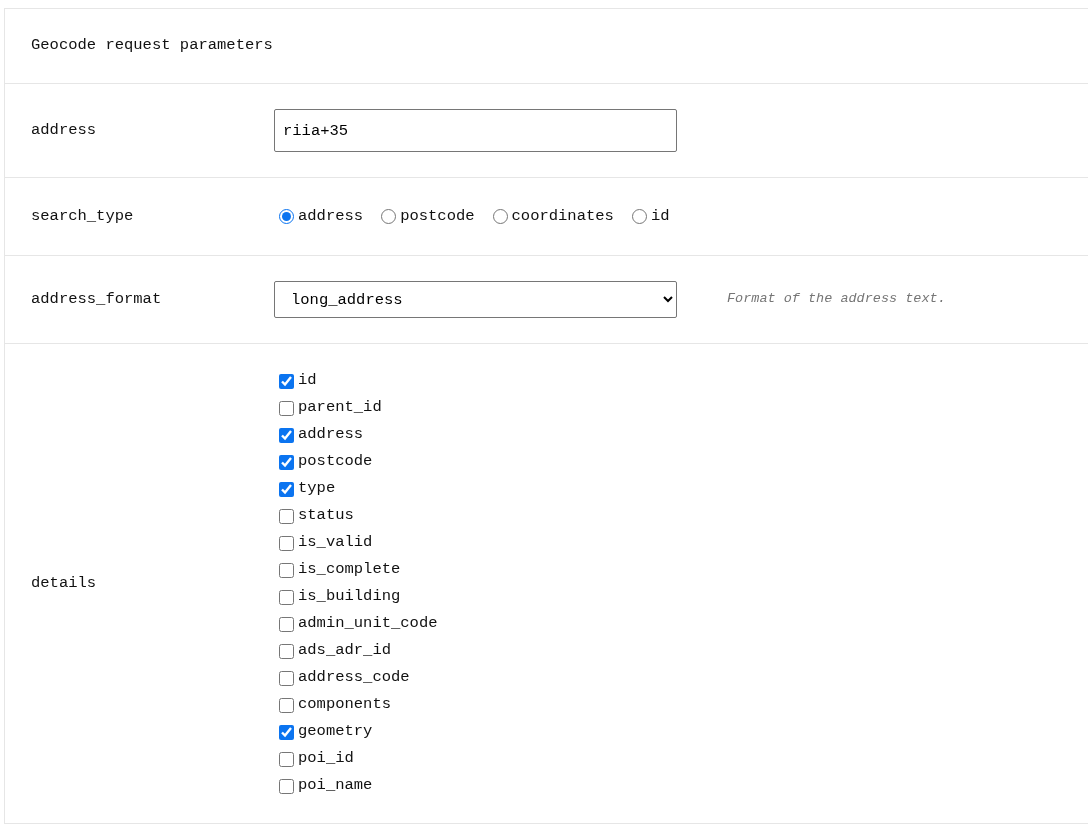 This screenshot has height=824, width=1088. What do you see at coordinates (97, 299) in the screenshot?
I see `field-label: address_format` at bounding box center [97, 299].